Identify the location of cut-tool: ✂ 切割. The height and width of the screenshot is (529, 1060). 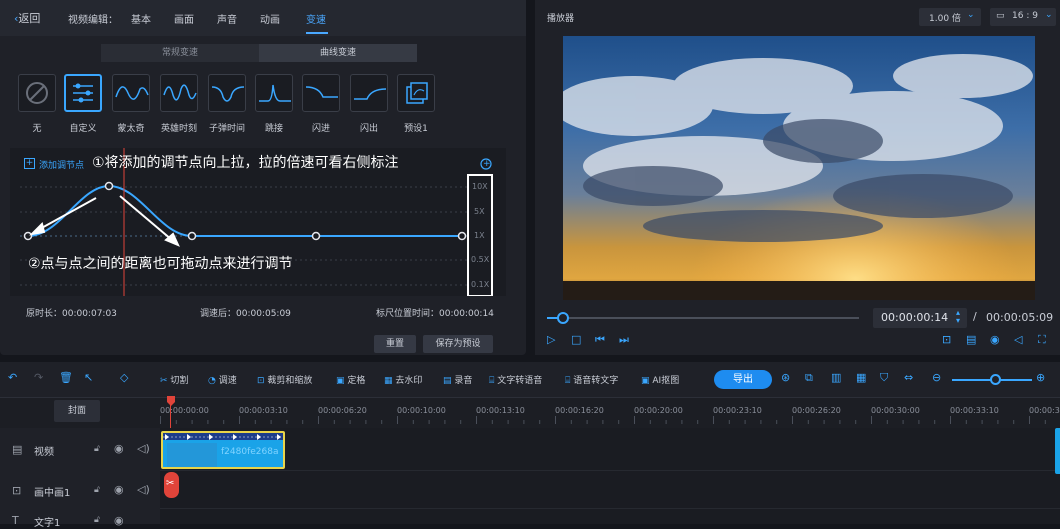
(174, 379).